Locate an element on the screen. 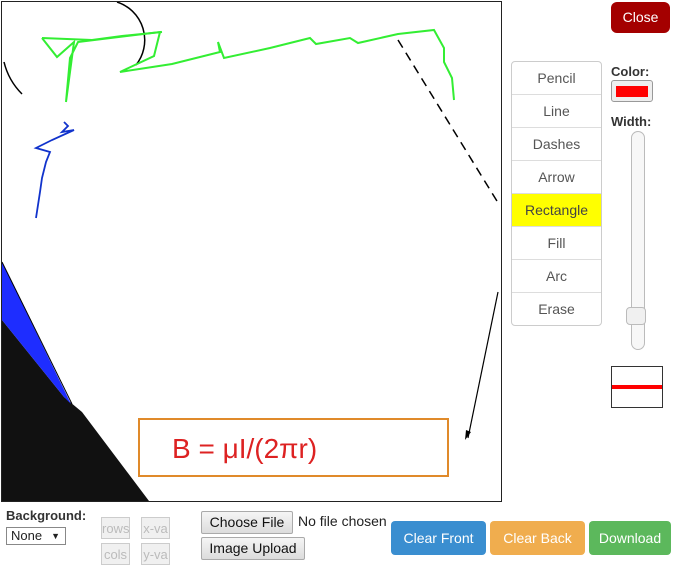 This screenshot has height=571, width=676. stroke-preview-line is located at coordinates (637, 387).